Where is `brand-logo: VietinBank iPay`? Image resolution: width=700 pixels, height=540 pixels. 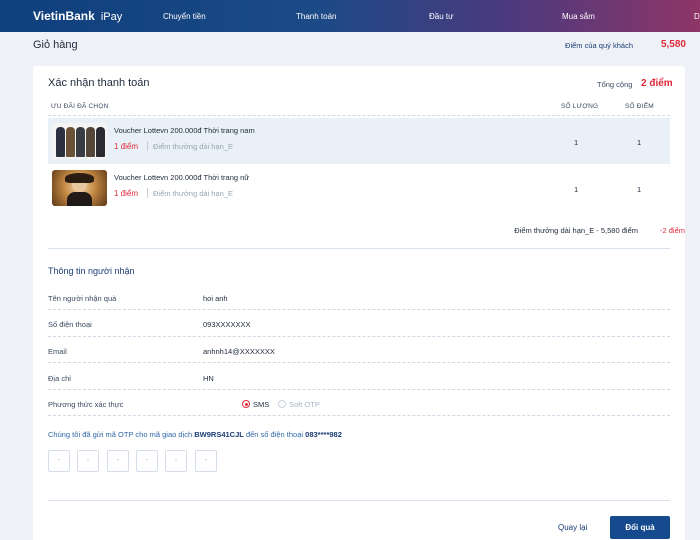
brand-logo: VietinBank iPay is located at coordinates (77, 16).